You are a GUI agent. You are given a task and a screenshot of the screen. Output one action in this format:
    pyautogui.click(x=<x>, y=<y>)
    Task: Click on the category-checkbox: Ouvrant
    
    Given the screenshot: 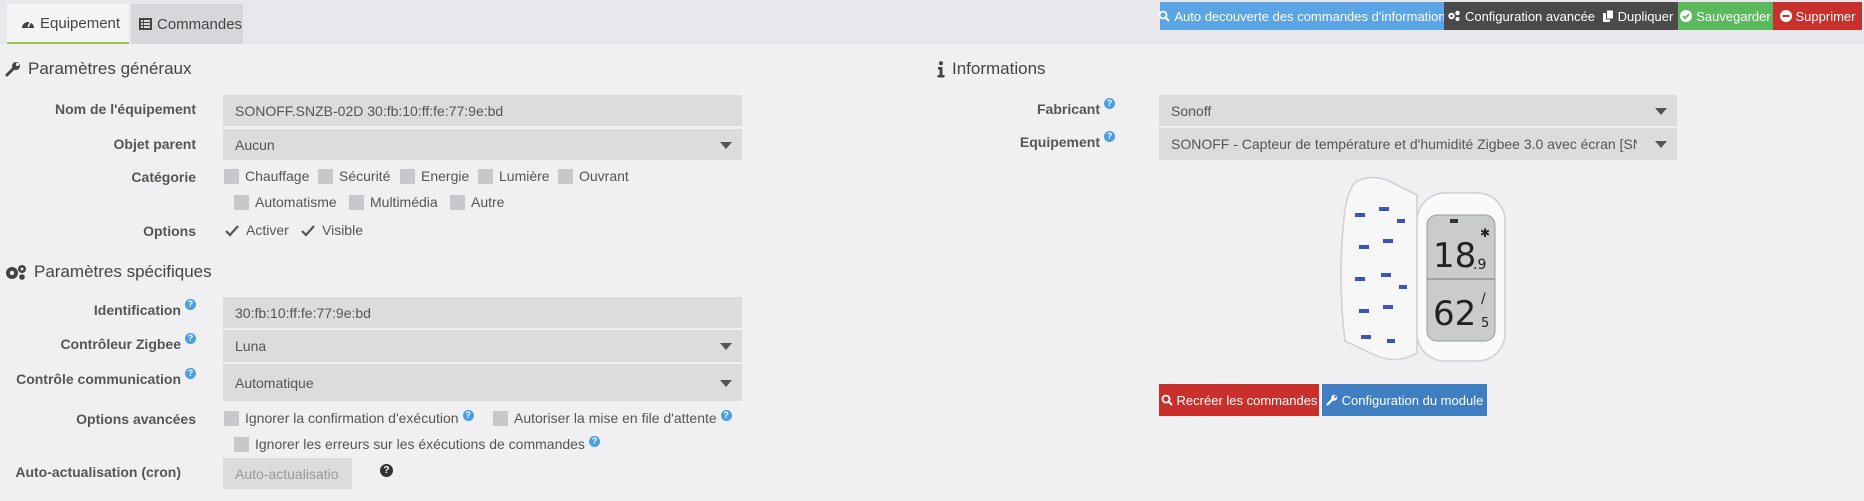 What is the action you would take?
    pyautogui.click(x=593, y=176)
    